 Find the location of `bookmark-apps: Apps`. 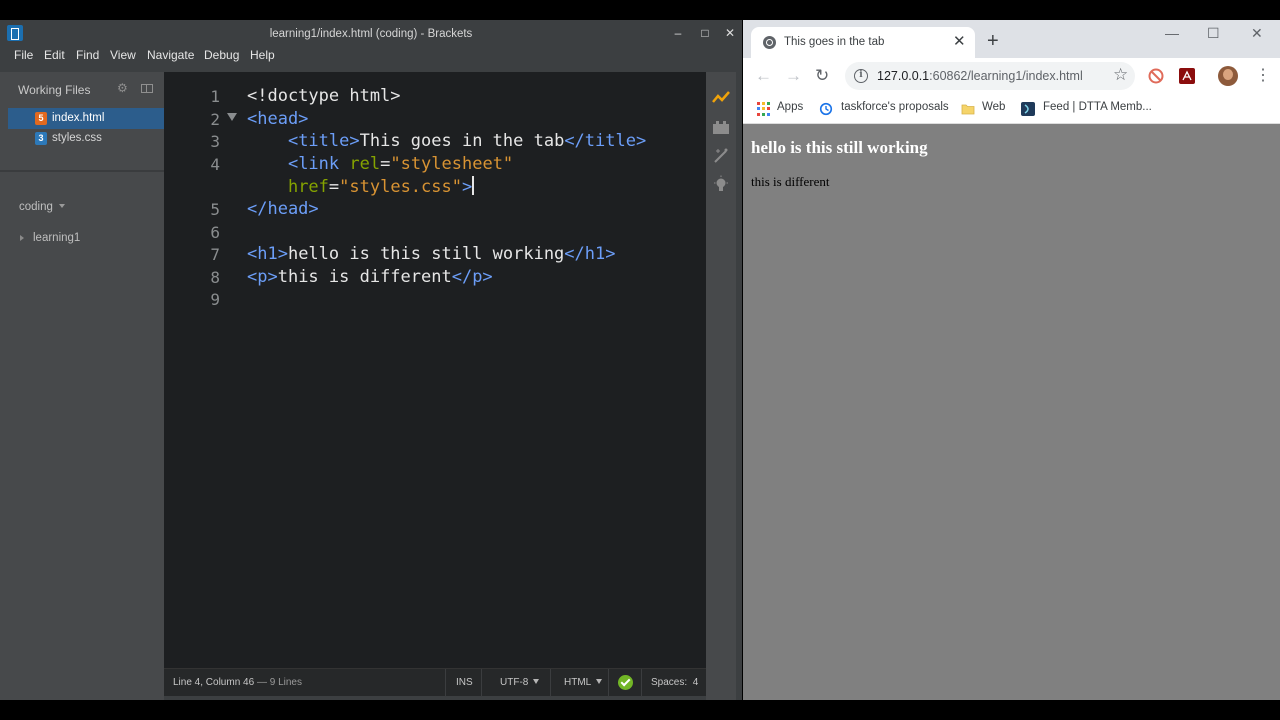

bookmark-apps: Apps is located at coordinates (790, 107).